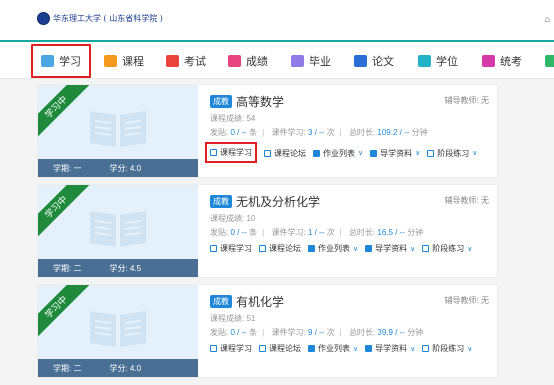  I want to click on status-ribbon: 学习中, so click(64, 213).